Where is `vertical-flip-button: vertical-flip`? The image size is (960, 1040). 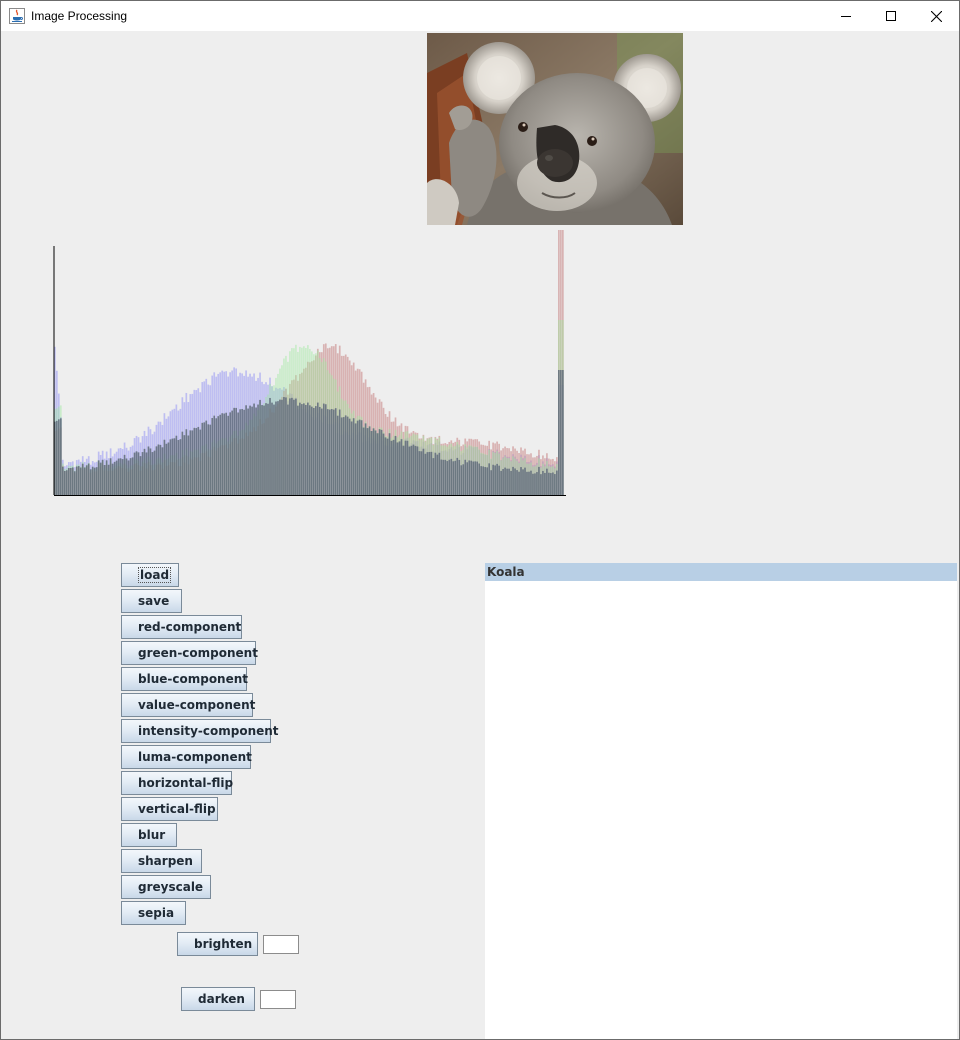 vertical-flip-button: vertical-flip is located at coordinates (169, 809).